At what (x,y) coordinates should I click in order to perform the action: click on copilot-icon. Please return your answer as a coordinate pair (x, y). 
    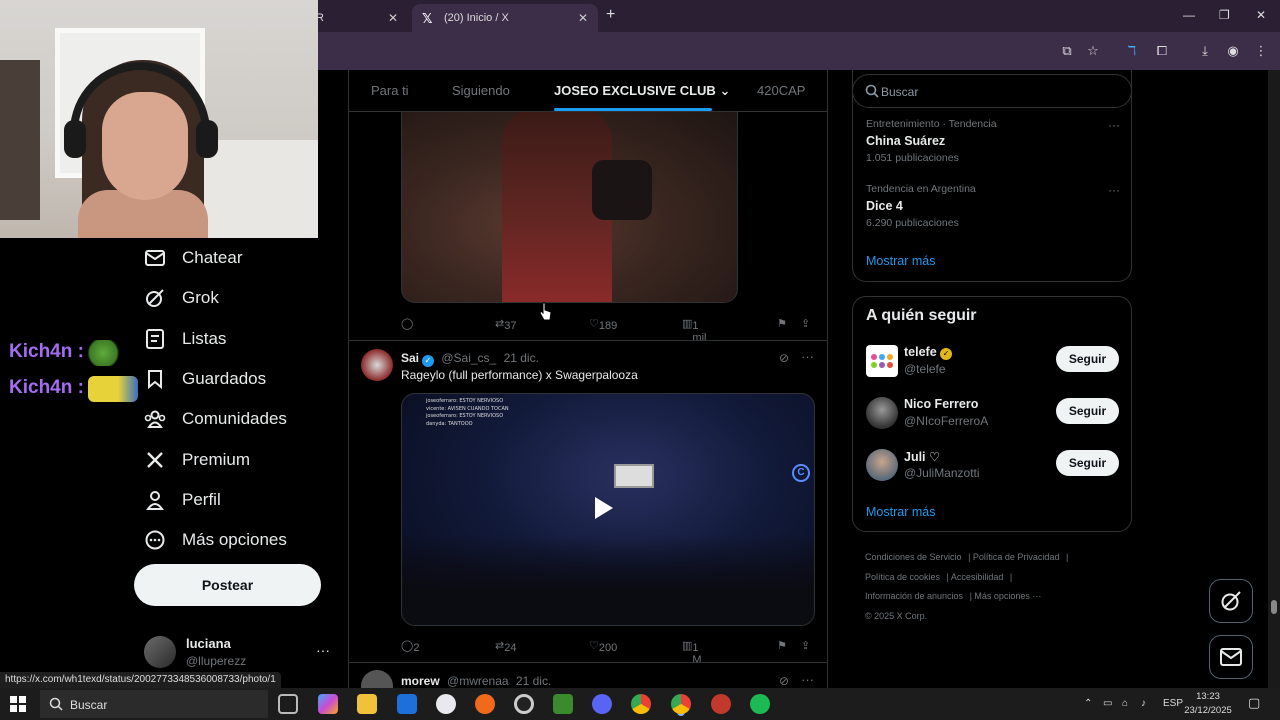
    Looking at the image, I should click on (328, 704).